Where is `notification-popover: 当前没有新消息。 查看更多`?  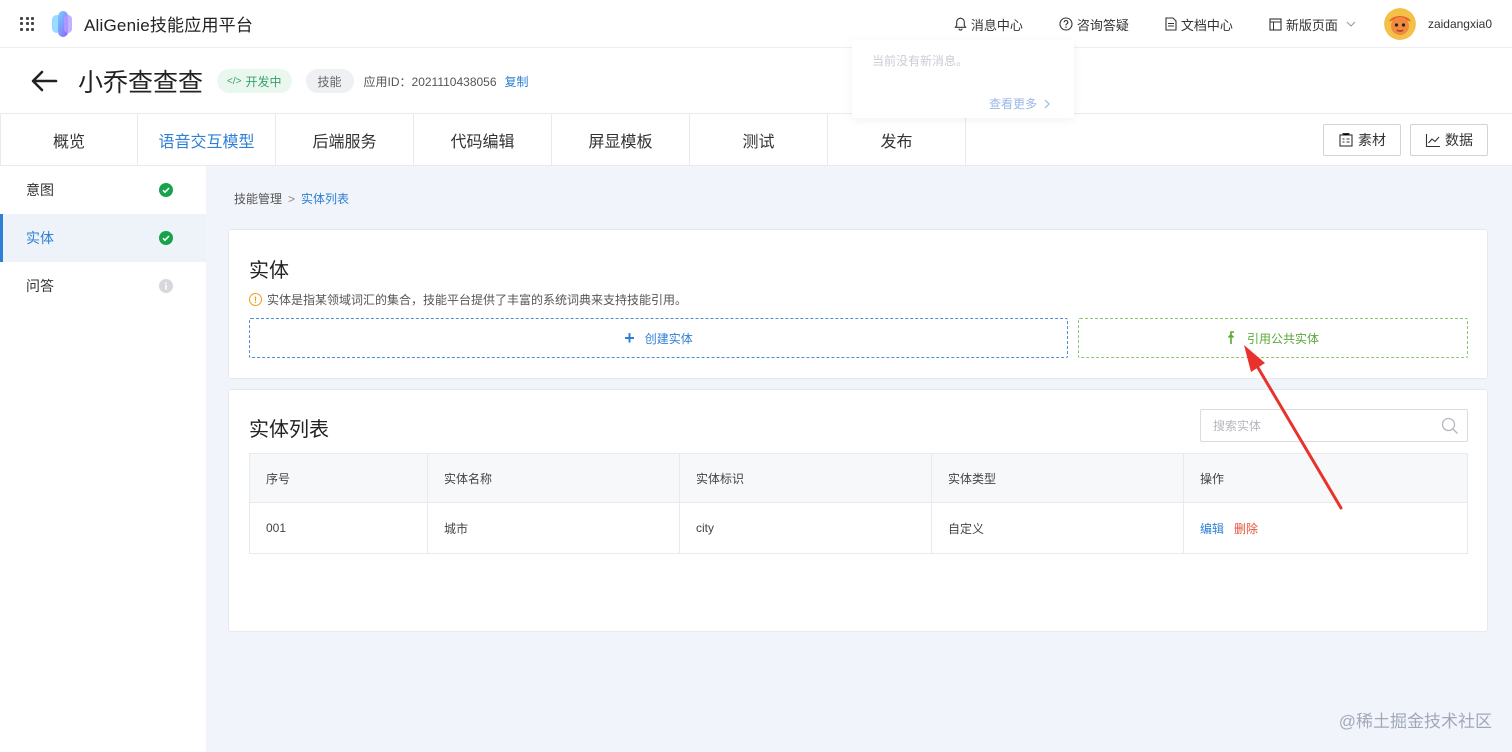
notification-popover: 当前没有新消息。 查看更多 is located at coordinates (963, 79).